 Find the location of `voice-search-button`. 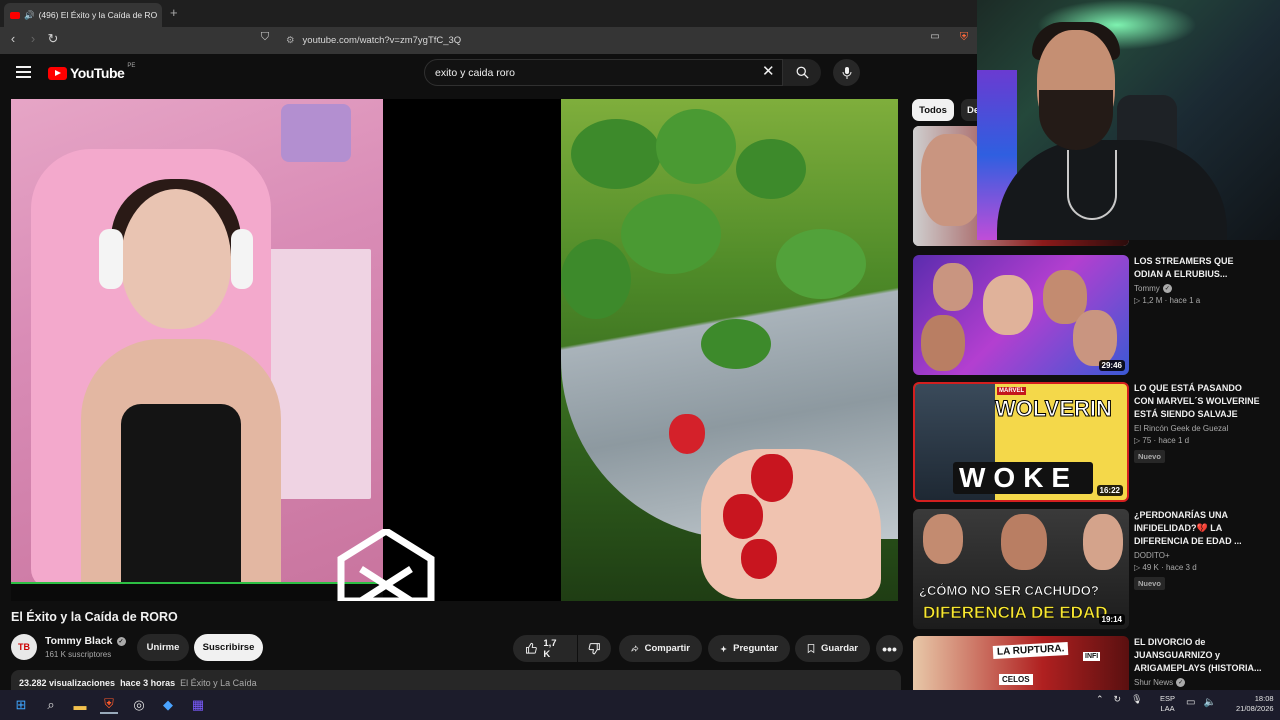

voice-search-button is located at coordinates (846, 72).